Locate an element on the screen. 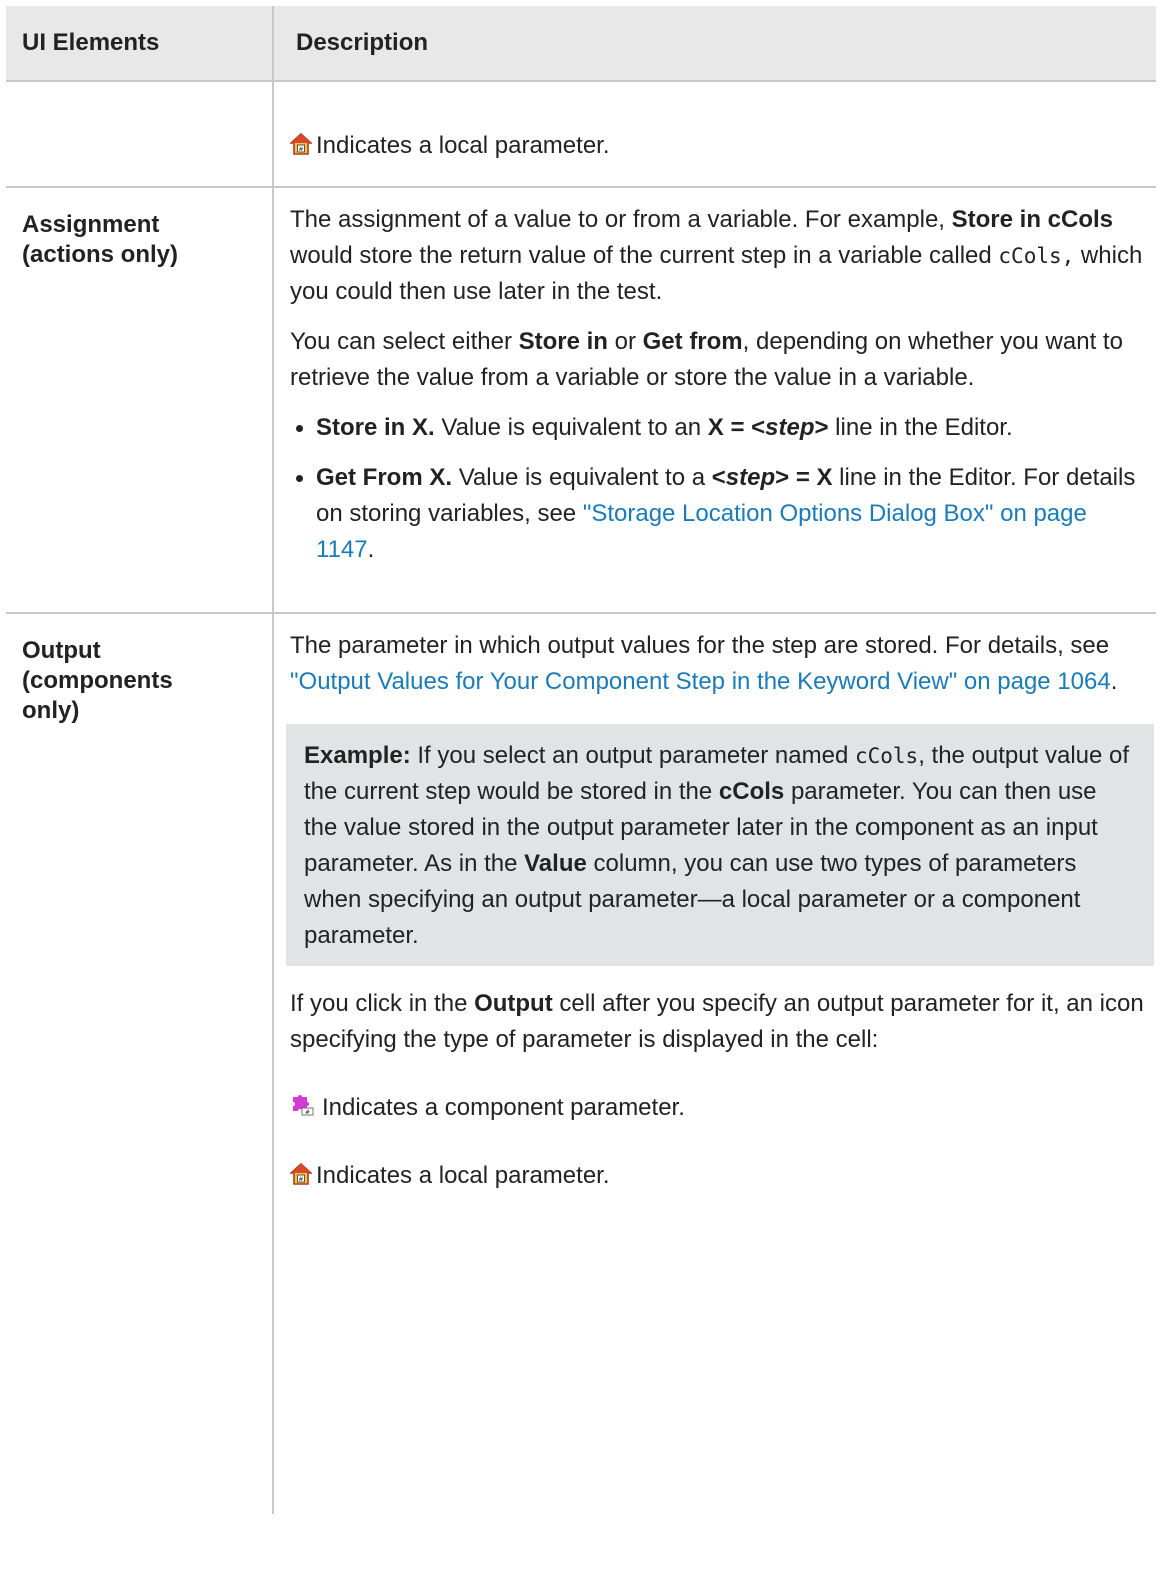  row-description: # Indicates a local parameter. is located at coordinates (715, 134).